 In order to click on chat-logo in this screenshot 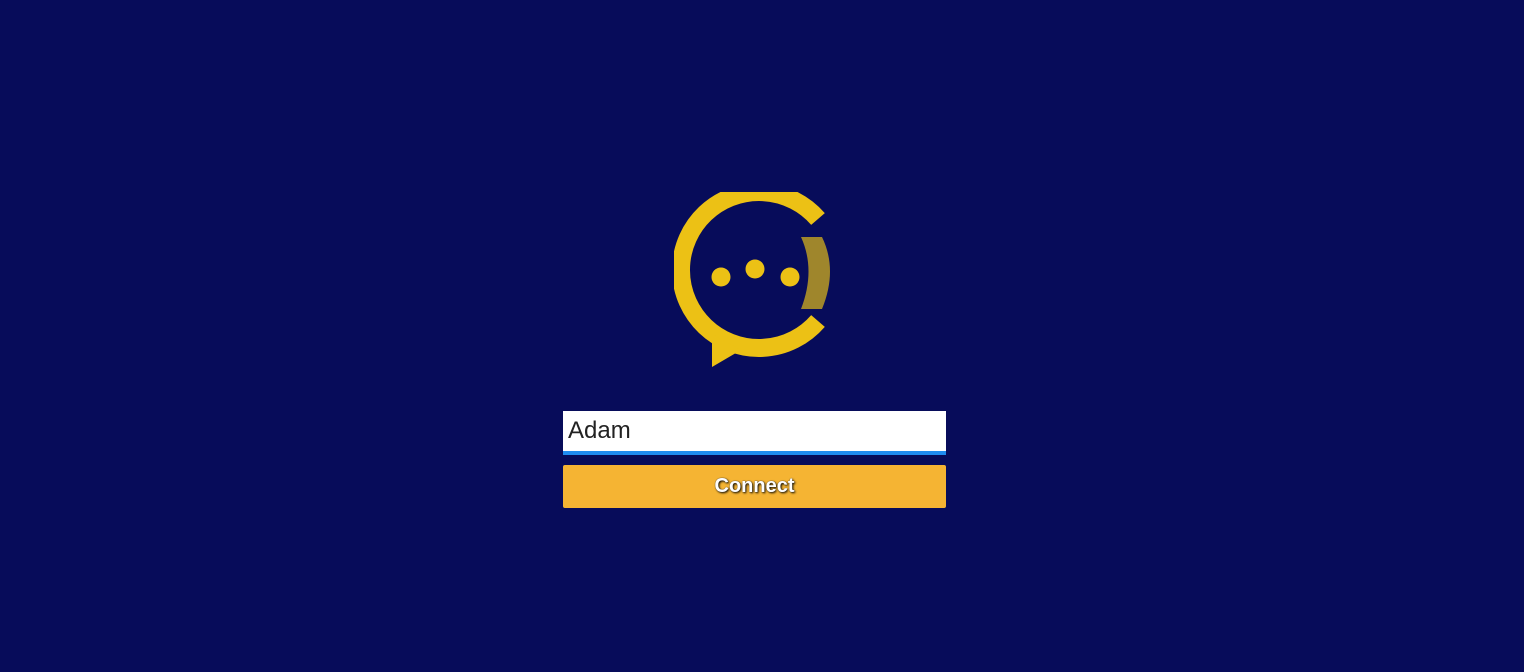, I will do `click(755, 281)`.